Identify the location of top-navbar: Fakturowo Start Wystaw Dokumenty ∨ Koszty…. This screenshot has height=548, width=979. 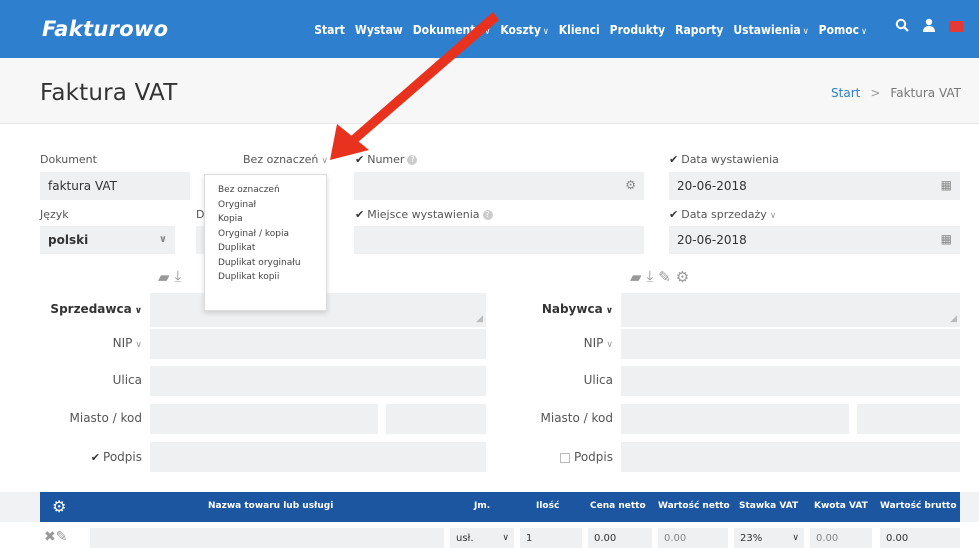
(489, 29).